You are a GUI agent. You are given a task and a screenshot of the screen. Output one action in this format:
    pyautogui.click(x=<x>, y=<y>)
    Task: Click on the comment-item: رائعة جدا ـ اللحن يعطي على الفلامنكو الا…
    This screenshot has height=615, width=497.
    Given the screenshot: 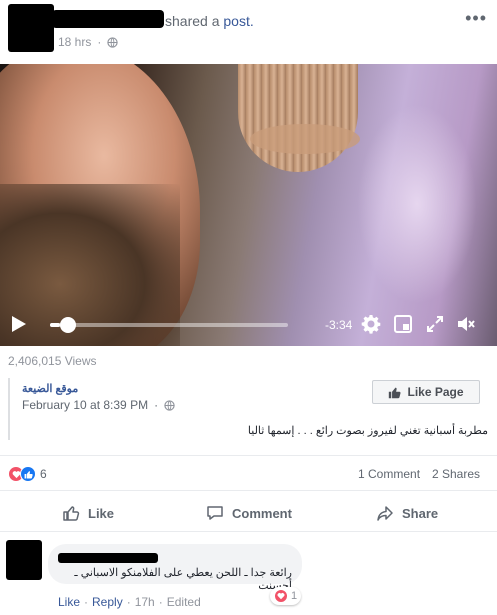 What is the action you would take?
    pyautogui.click(x=248, y=576)
    